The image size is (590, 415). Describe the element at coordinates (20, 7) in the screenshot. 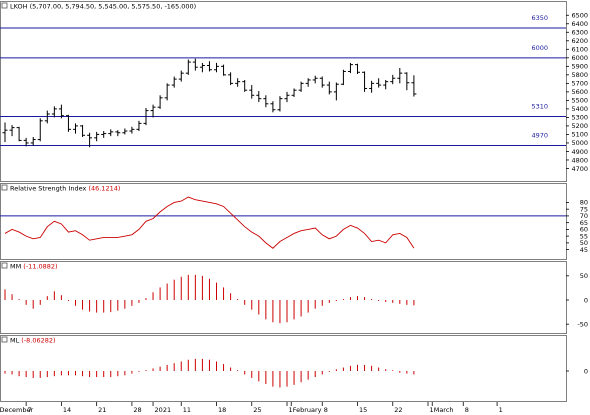

I see `symbol-label: LKOH` at that location.